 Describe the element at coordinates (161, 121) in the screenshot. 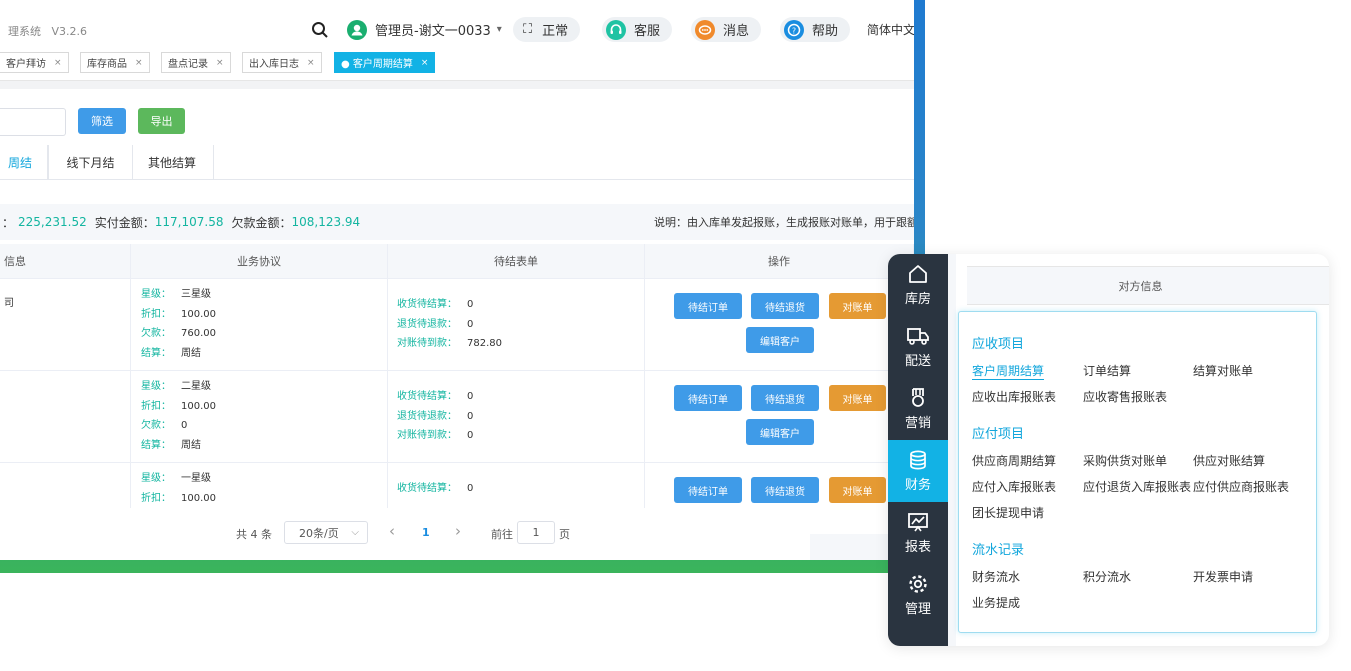

I see `export-button: 导出` at that location.